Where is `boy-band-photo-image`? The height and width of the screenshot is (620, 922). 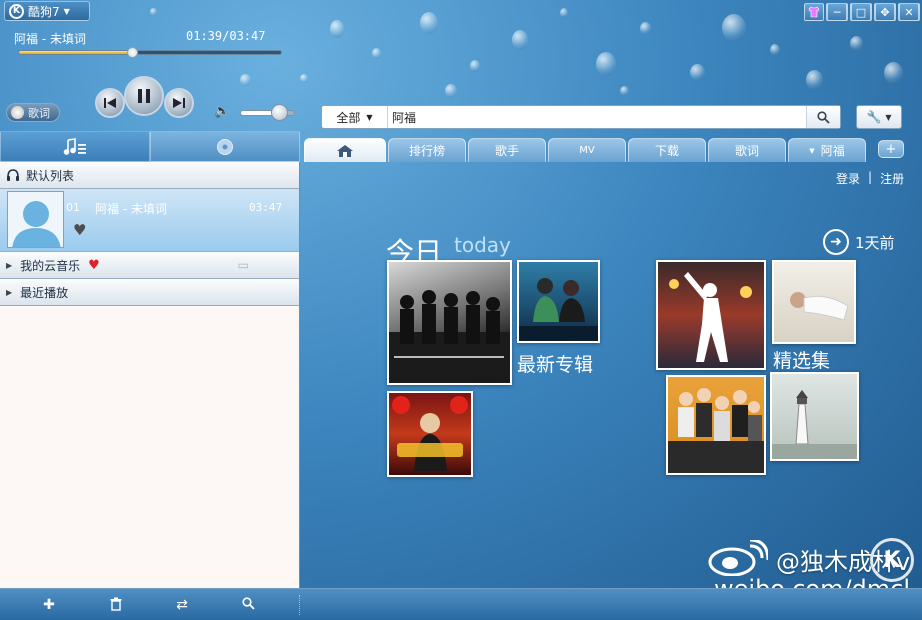 boy-band-photo-image is located at coordinates (716, 430).